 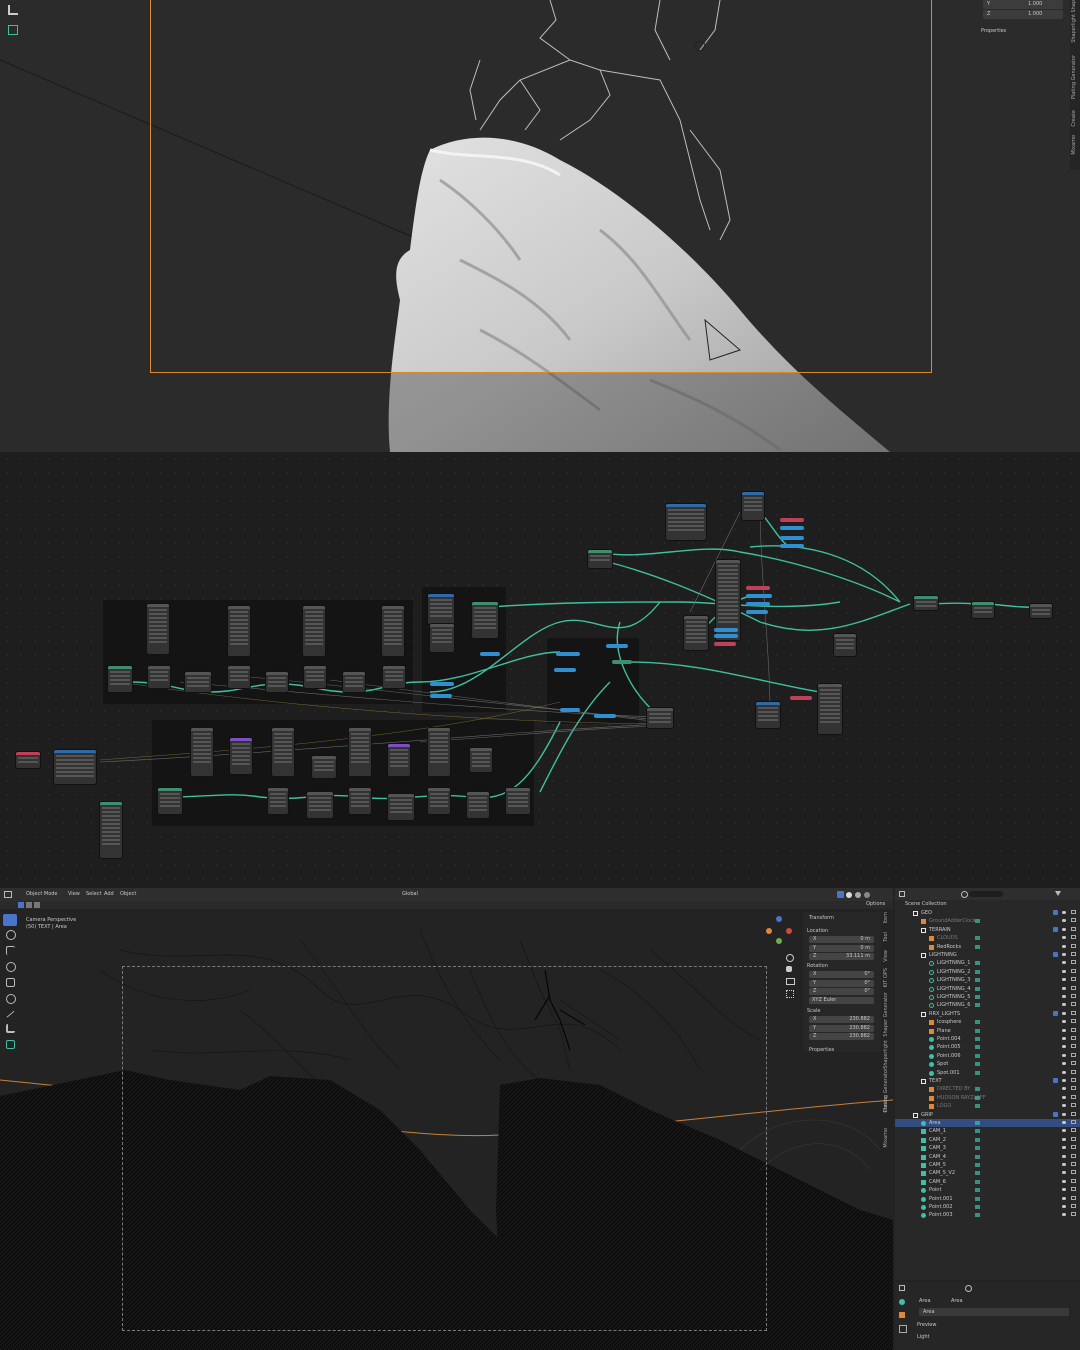 I want to click on rot-field: Y 0°, so click(x=841, y=983).